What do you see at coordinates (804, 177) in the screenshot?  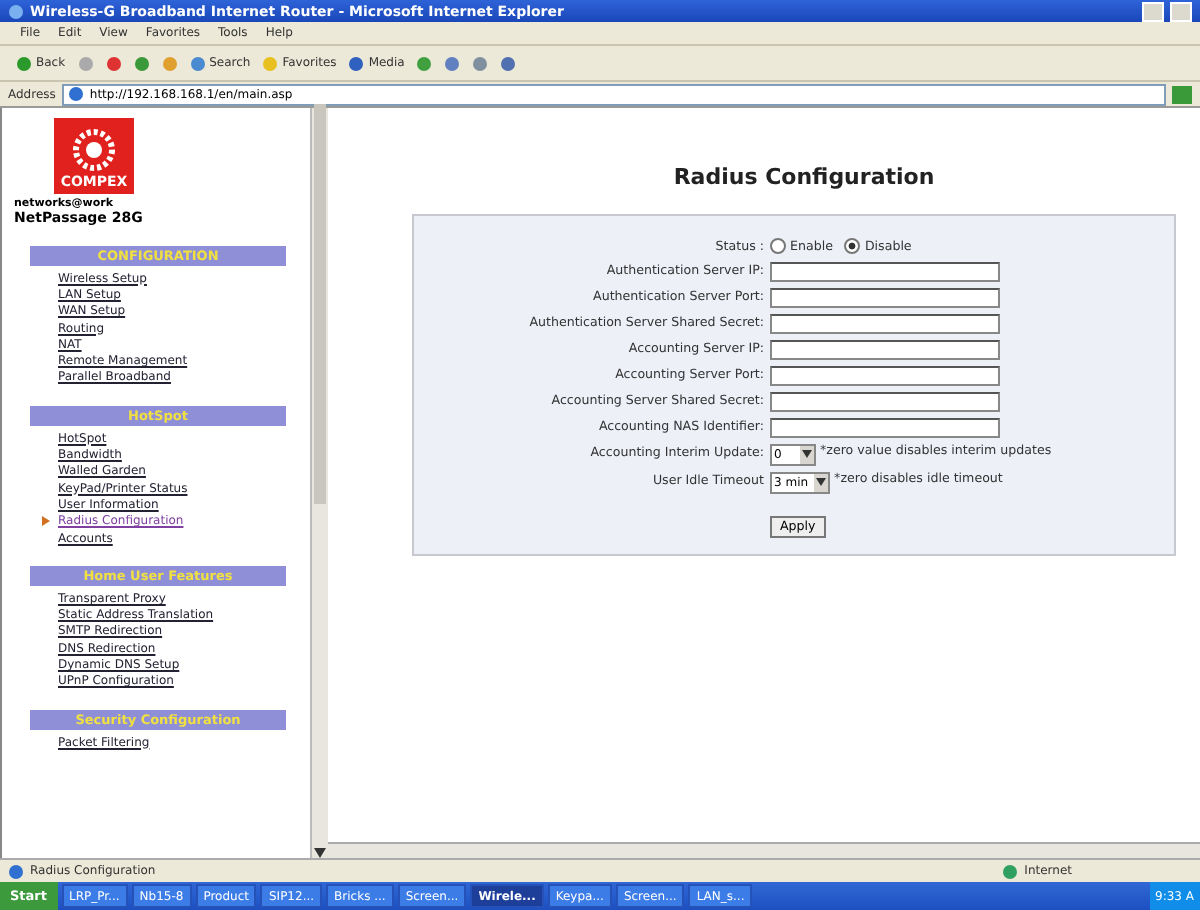 I see `page-title: Radius Configuration` at bounding box center [804, 177].